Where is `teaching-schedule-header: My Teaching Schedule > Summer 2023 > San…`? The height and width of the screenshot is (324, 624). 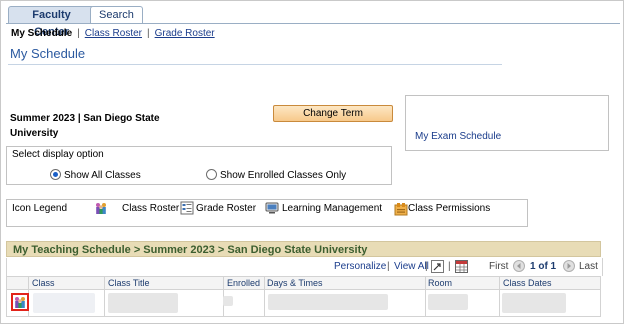 teaching-schedule-header: My Teaching Schedule > Summer 2023 > San… is located at coordinates (303, 249).